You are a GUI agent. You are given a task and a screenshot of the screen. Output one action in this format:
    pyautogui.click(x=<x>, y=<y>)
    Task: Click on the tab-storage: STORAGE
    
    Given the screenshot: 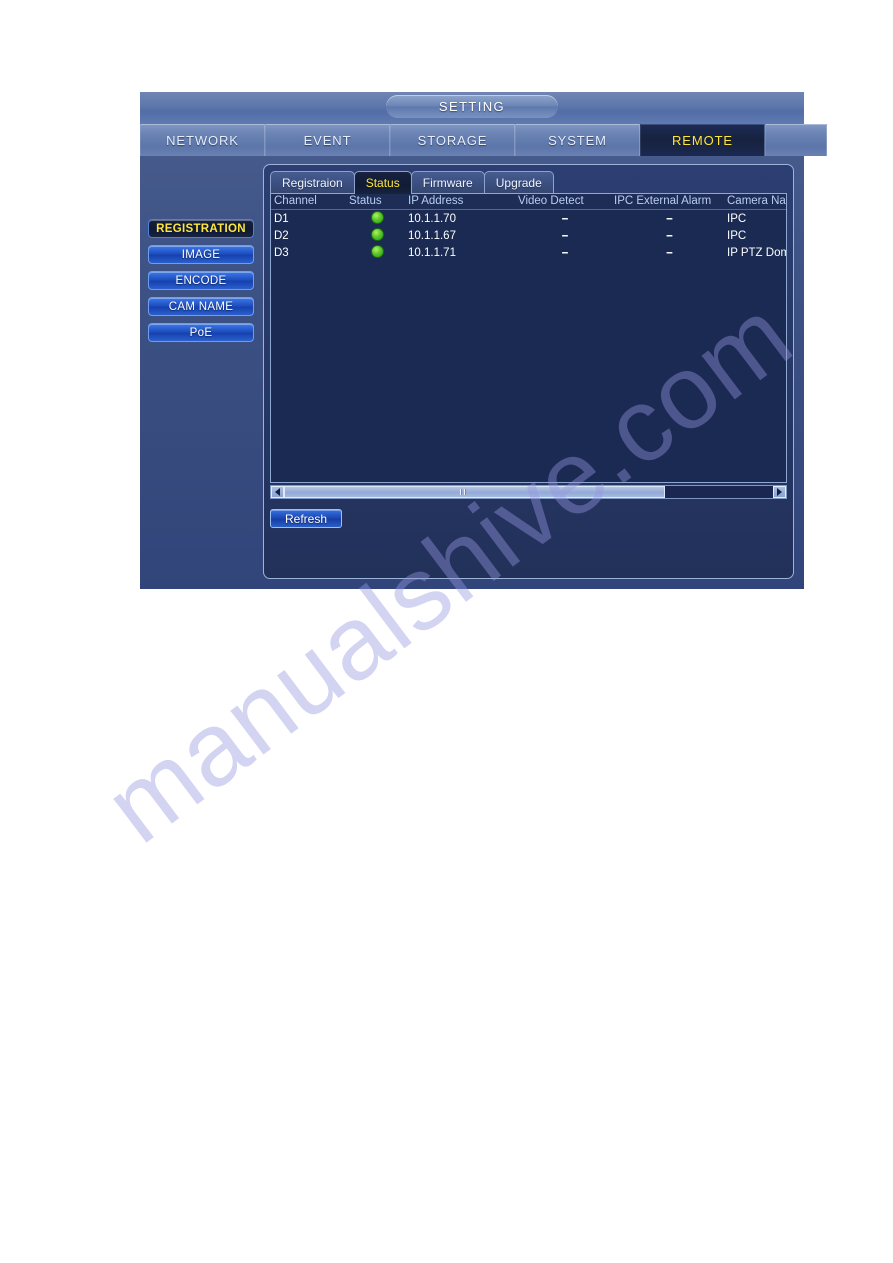 What is the action you would take?
    pyautogui.click(x=452, y=140)
    